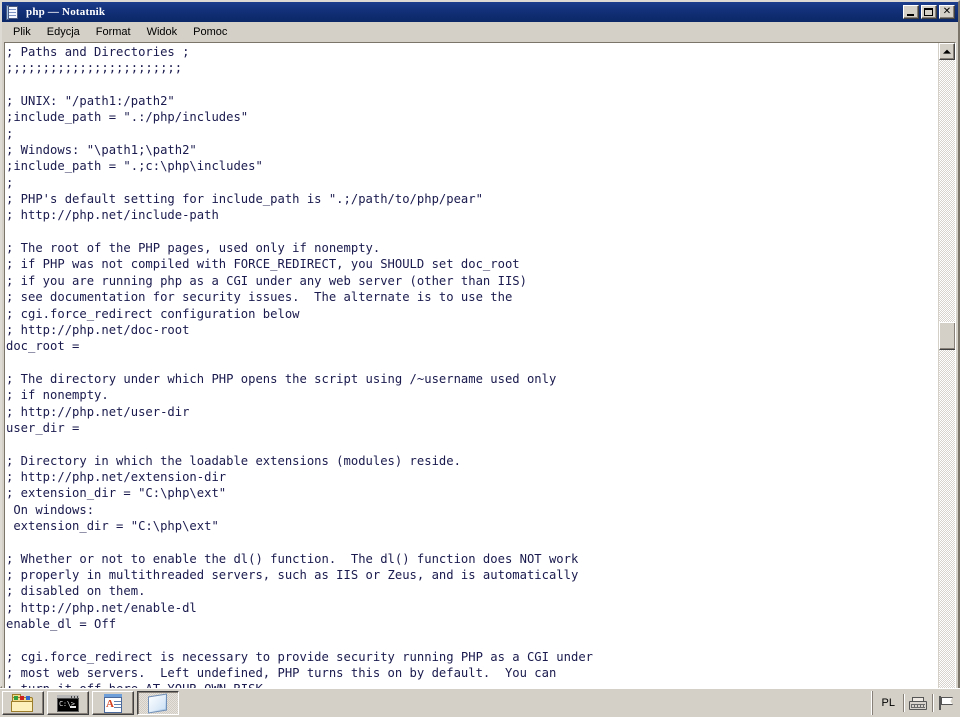  I want to click on taskbar-button-command-prompt: C:\>, so click(68, 703).